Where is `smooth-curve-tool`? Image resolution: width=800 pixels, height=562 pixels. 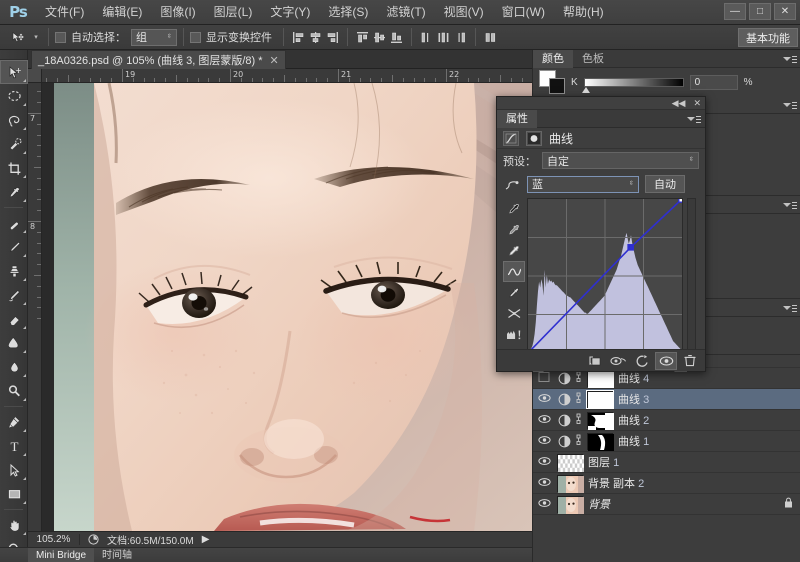 smooth-curve-tool is located at coordinates (514, 313).